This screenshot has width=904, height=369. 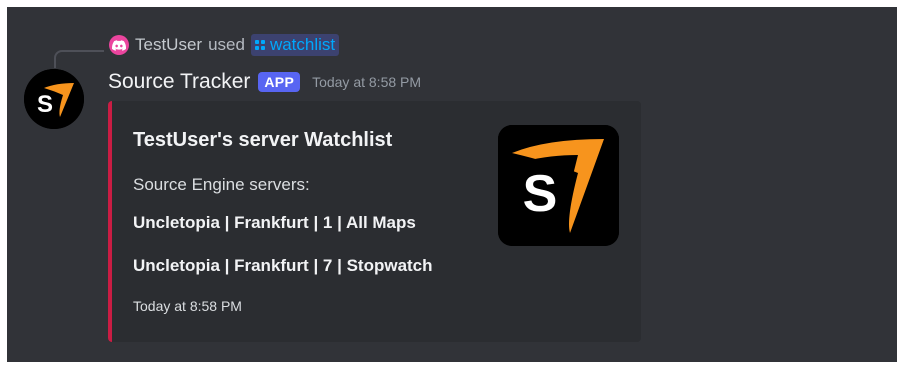 I want to click on reply-reference: TestUser used watchlist, so click(x=224, y=45).